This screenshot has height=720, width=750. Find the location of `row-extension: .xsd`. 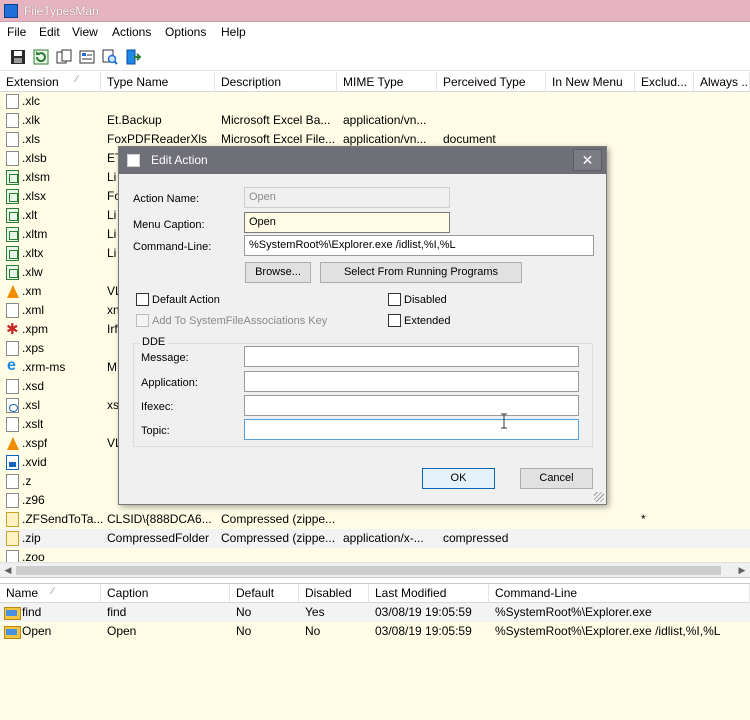

row-extension: .xsd is located at coordinates (33, 386).